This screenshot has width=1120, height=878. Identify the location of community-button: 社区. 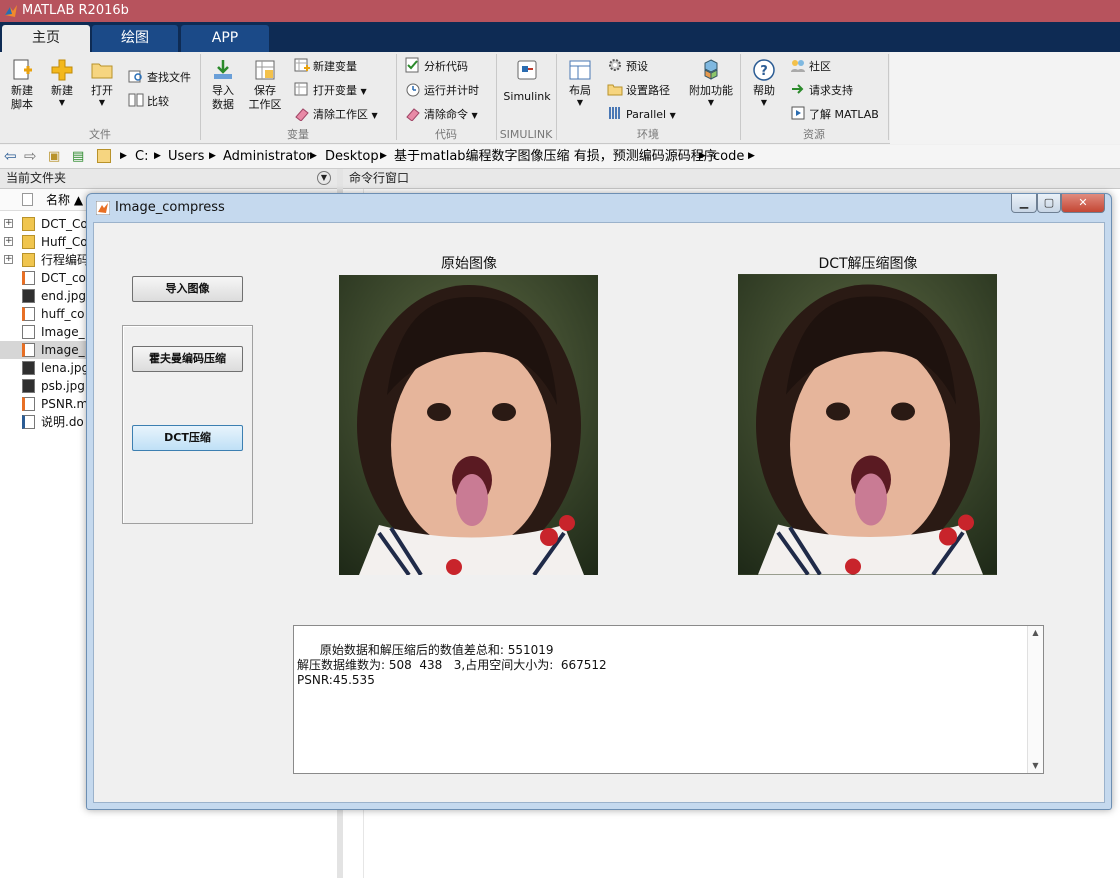
(810, 67).